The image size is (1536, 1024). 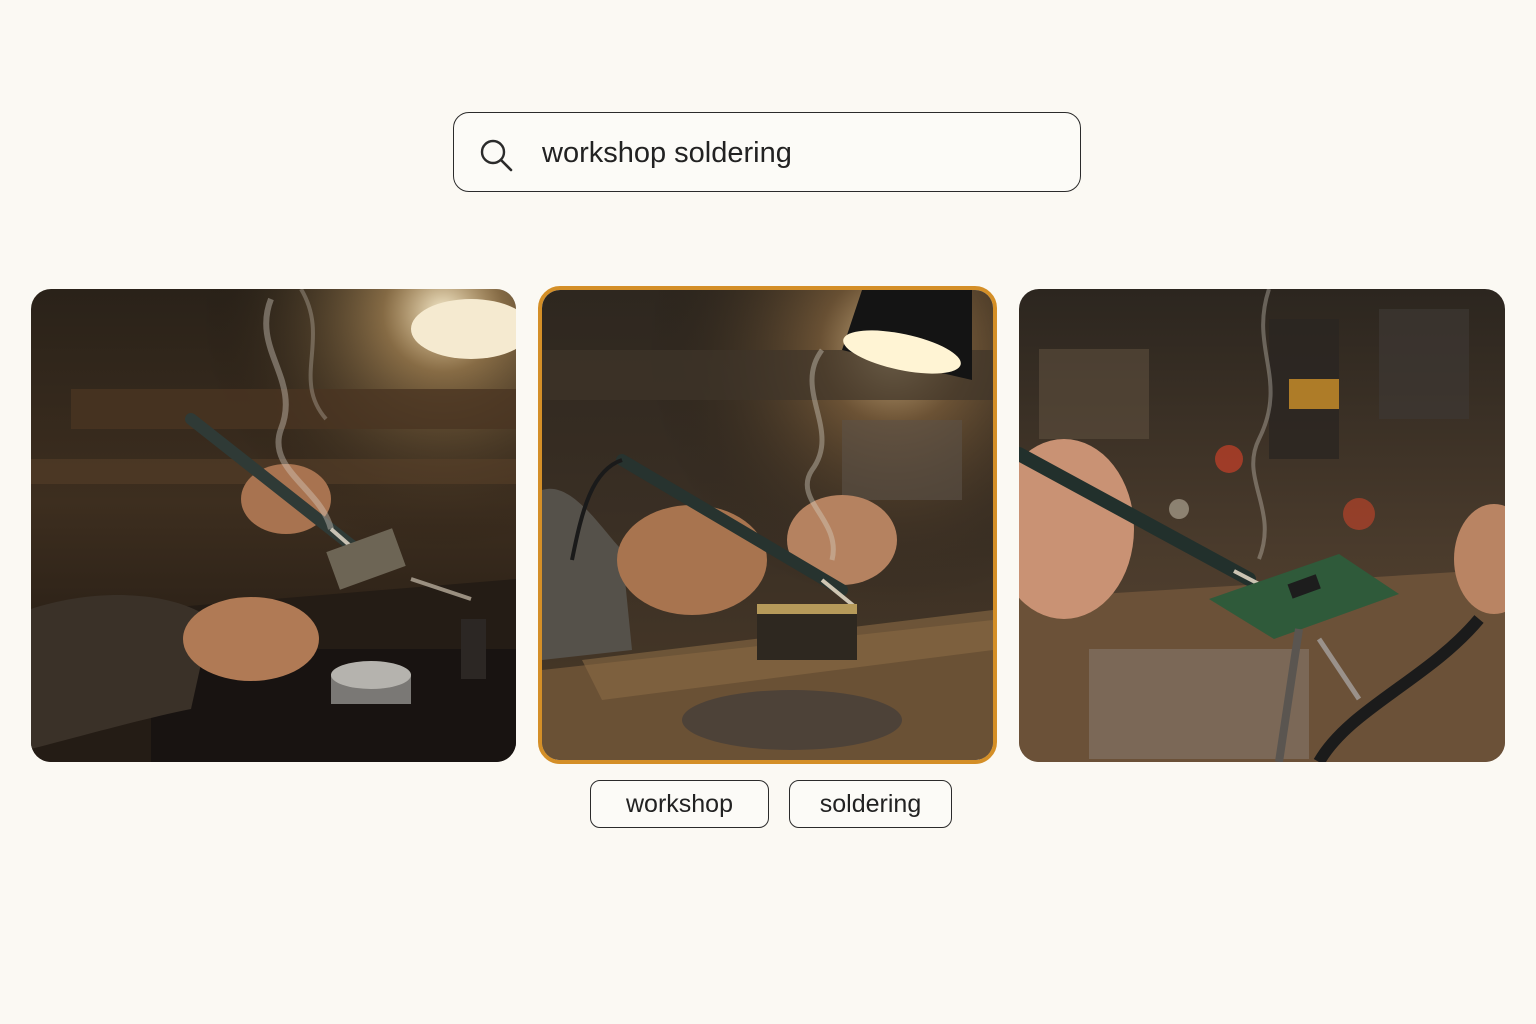 What do you see at coordinates (802, 153) in the screenshot?
I see `search-input` at bounding box center [802, 153].